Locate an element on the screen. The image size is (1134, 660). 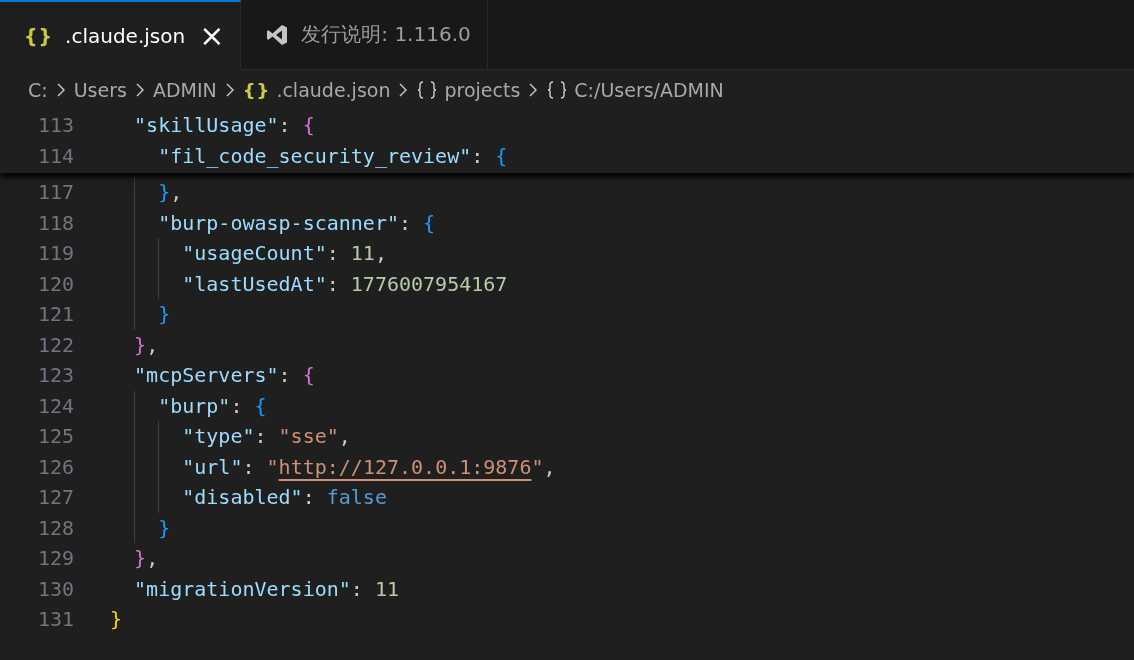
json-key: "mcpServers" is located at coordinates (206, 375).